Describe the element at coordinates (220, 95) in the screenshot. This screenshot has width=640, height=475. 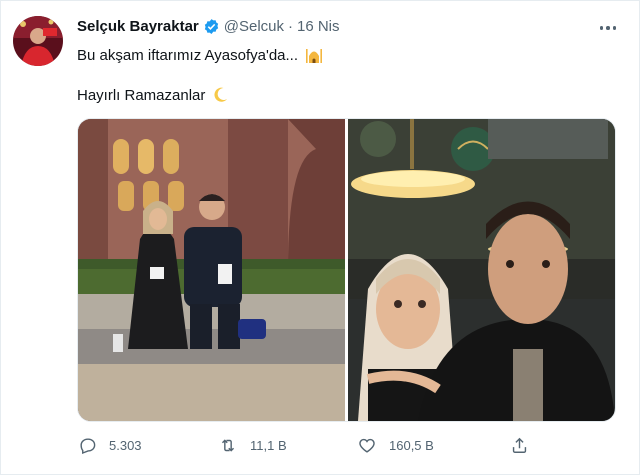
I see `crescent-moon-icon` at that location.